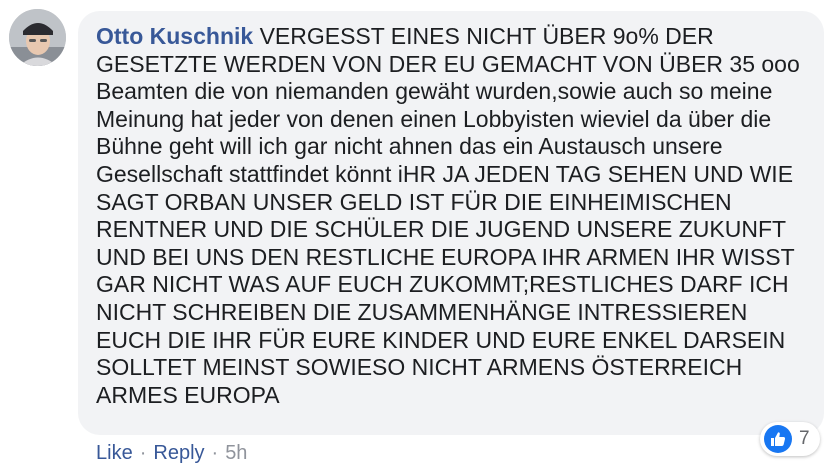 This screenshot has width=840, height=474. I want to click on comment-actions: Like · Reply · 5h, so click(171, 453).